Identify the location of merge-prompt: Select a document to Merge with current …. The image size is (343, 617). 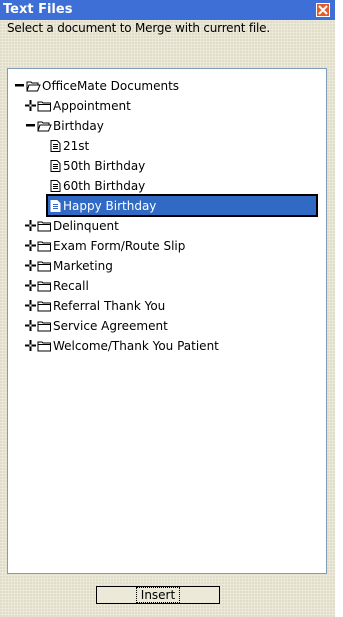
(138, 28).